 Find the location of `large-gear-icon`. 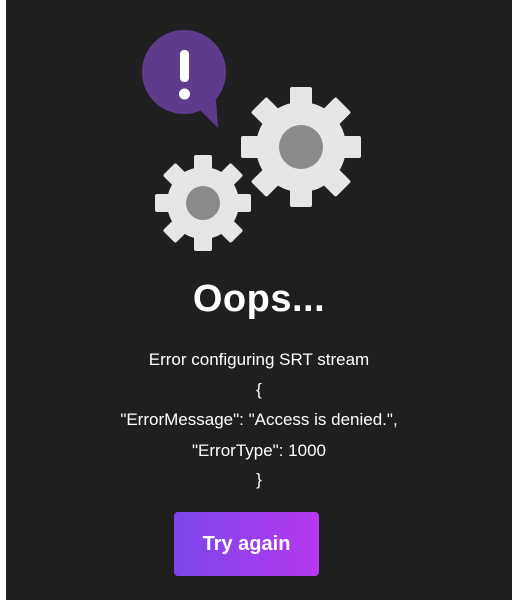

large-gear-icon is located at coordinates (301, 147).